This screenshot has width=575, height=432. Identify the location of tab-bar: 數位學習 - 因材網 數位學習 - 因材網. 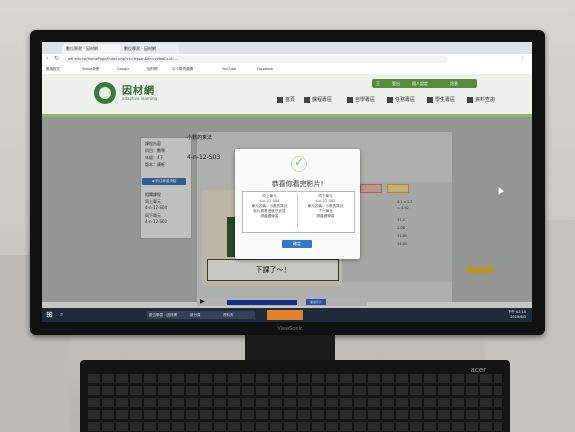
(287, 48).